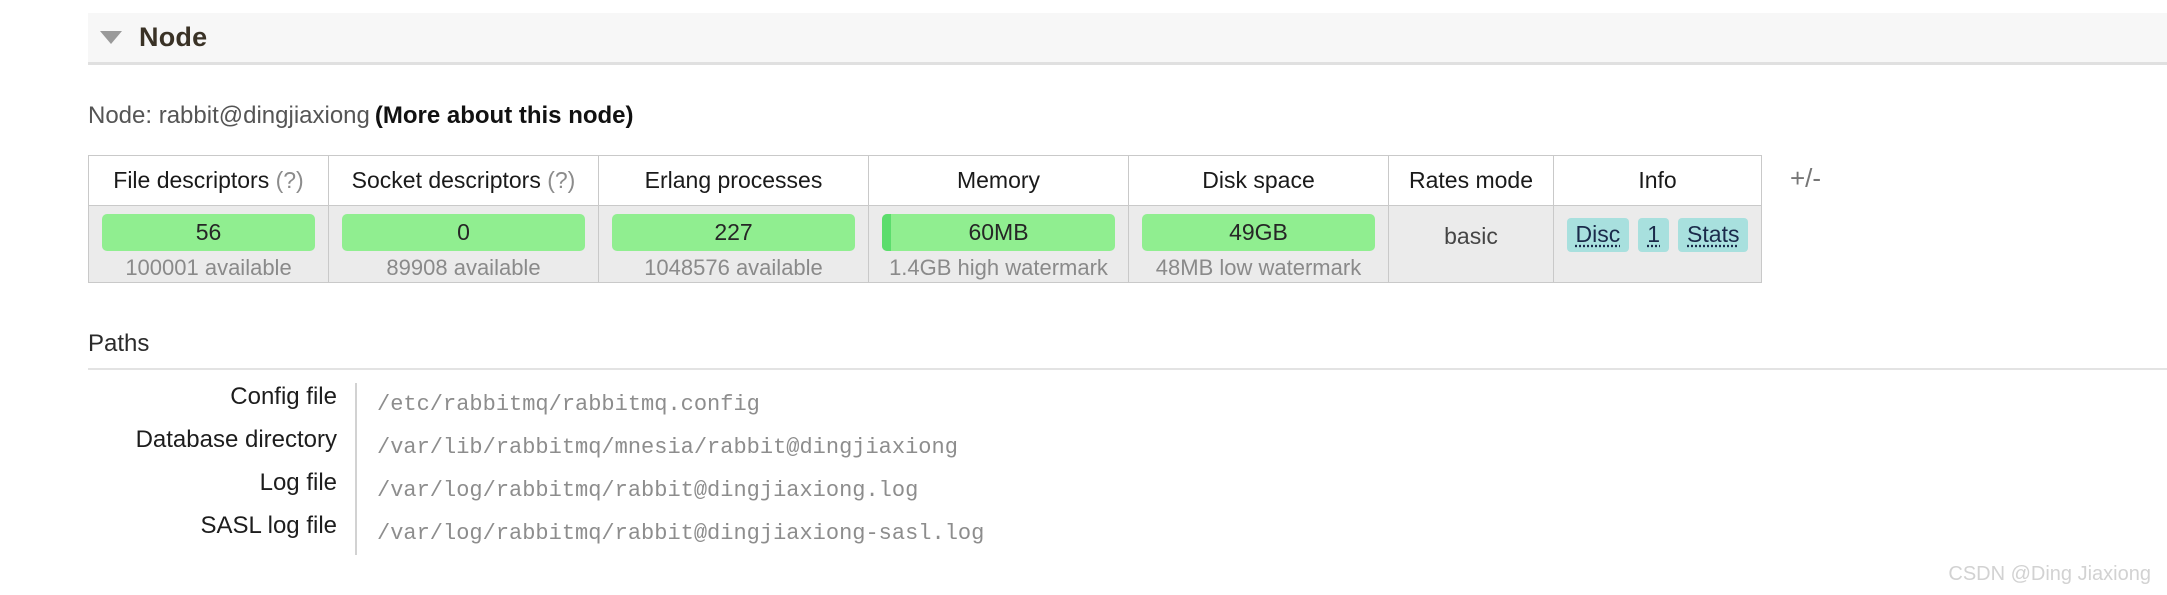  Describe the element at coordinates (557, 404) in the screenshot. I see `path-value: /etc/rabbitmq/rabbitmq.config` at that location.